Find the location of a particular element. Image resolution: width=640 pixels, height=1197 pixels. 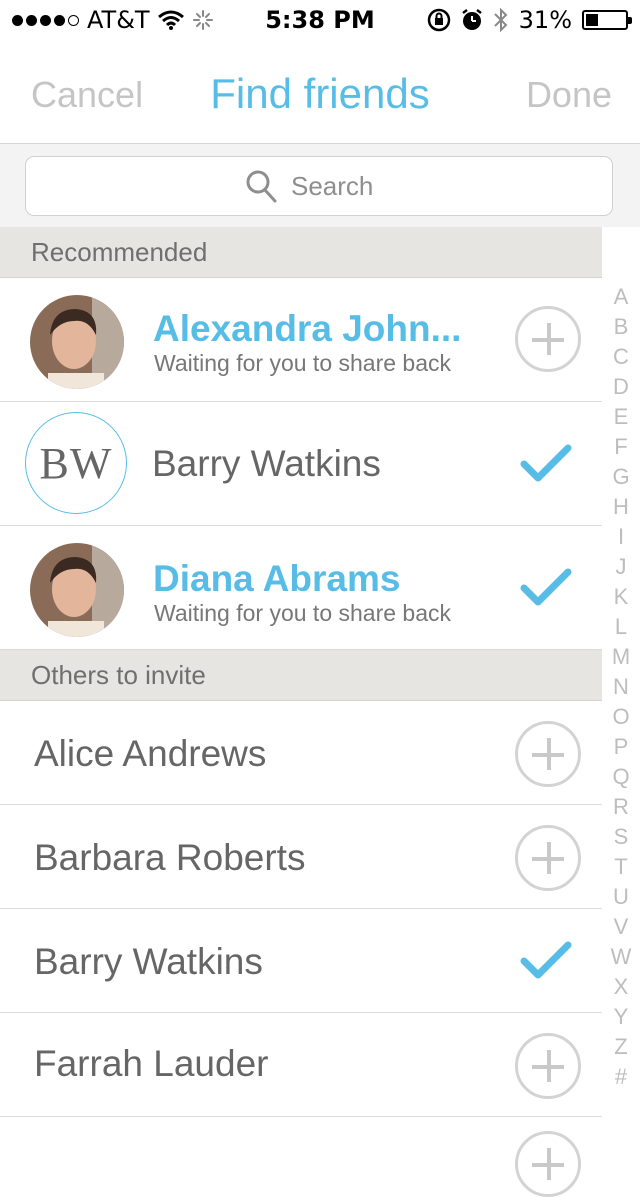

section-title: Recommended is located at coordinates (119, 252).